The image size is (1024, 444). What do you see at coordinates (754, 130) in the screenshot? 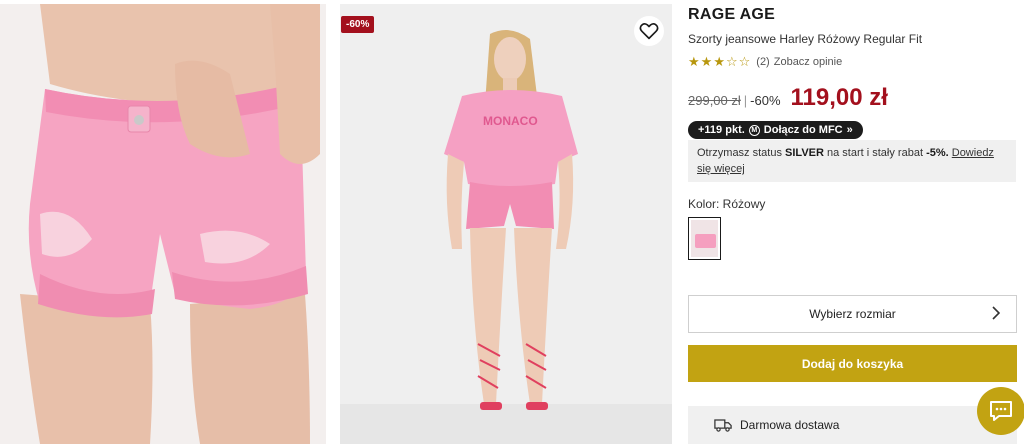
I see `mfc-logo-icon: M` at bounding box center [754, 130].